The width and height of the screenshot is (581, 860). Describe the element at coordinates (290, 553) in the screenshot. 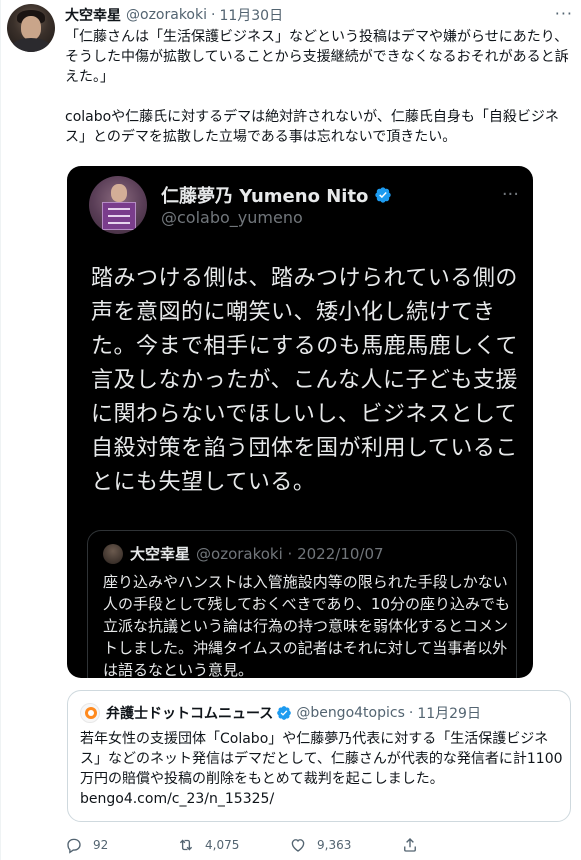

I see `quoted-author-handle: @ozorakoki · 2022/10/07` at that location.